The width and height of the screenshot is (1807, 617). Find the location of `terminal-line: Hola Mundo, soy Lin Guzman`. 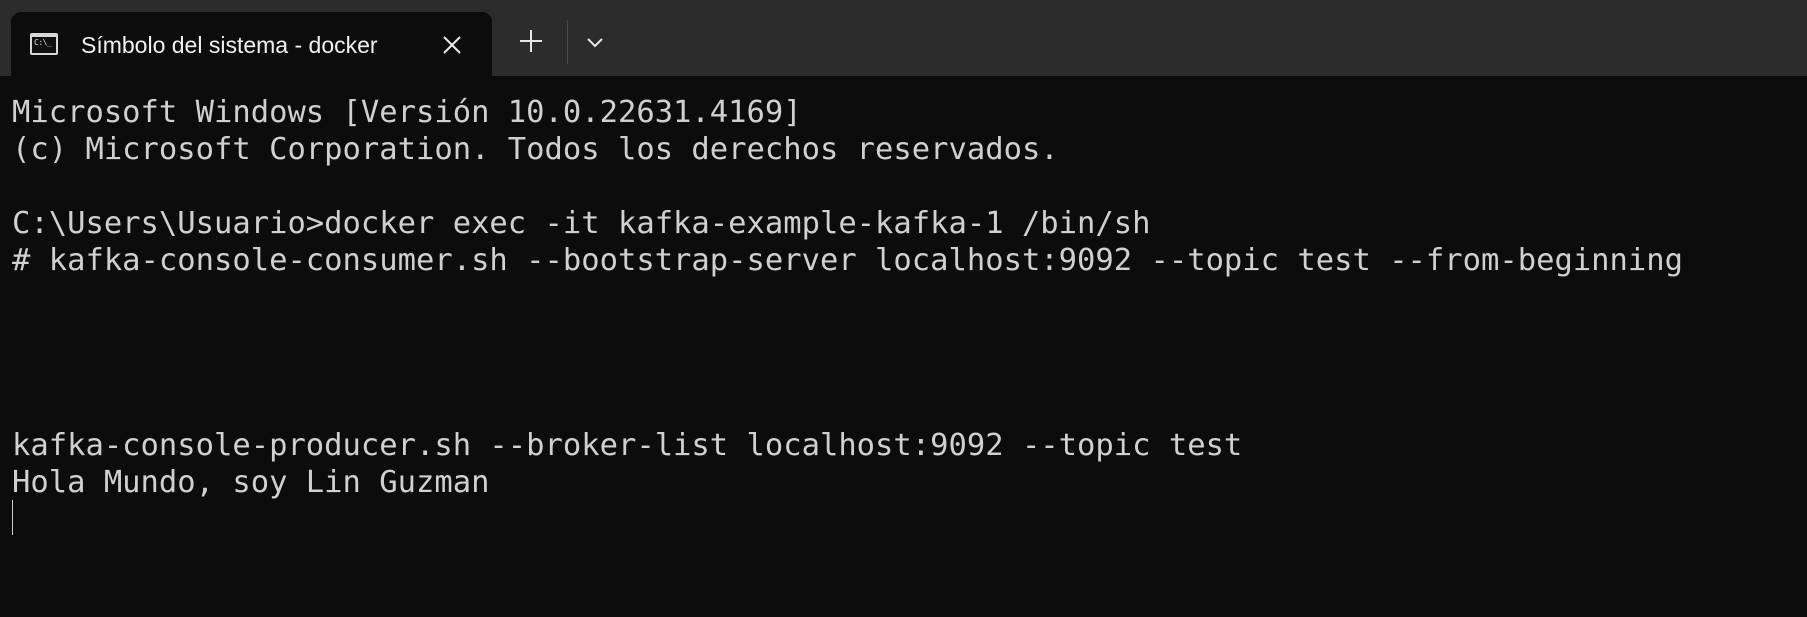

terminal-line: Hola Mundo, soy Lin Guzman is located at coordinates (251, 482).